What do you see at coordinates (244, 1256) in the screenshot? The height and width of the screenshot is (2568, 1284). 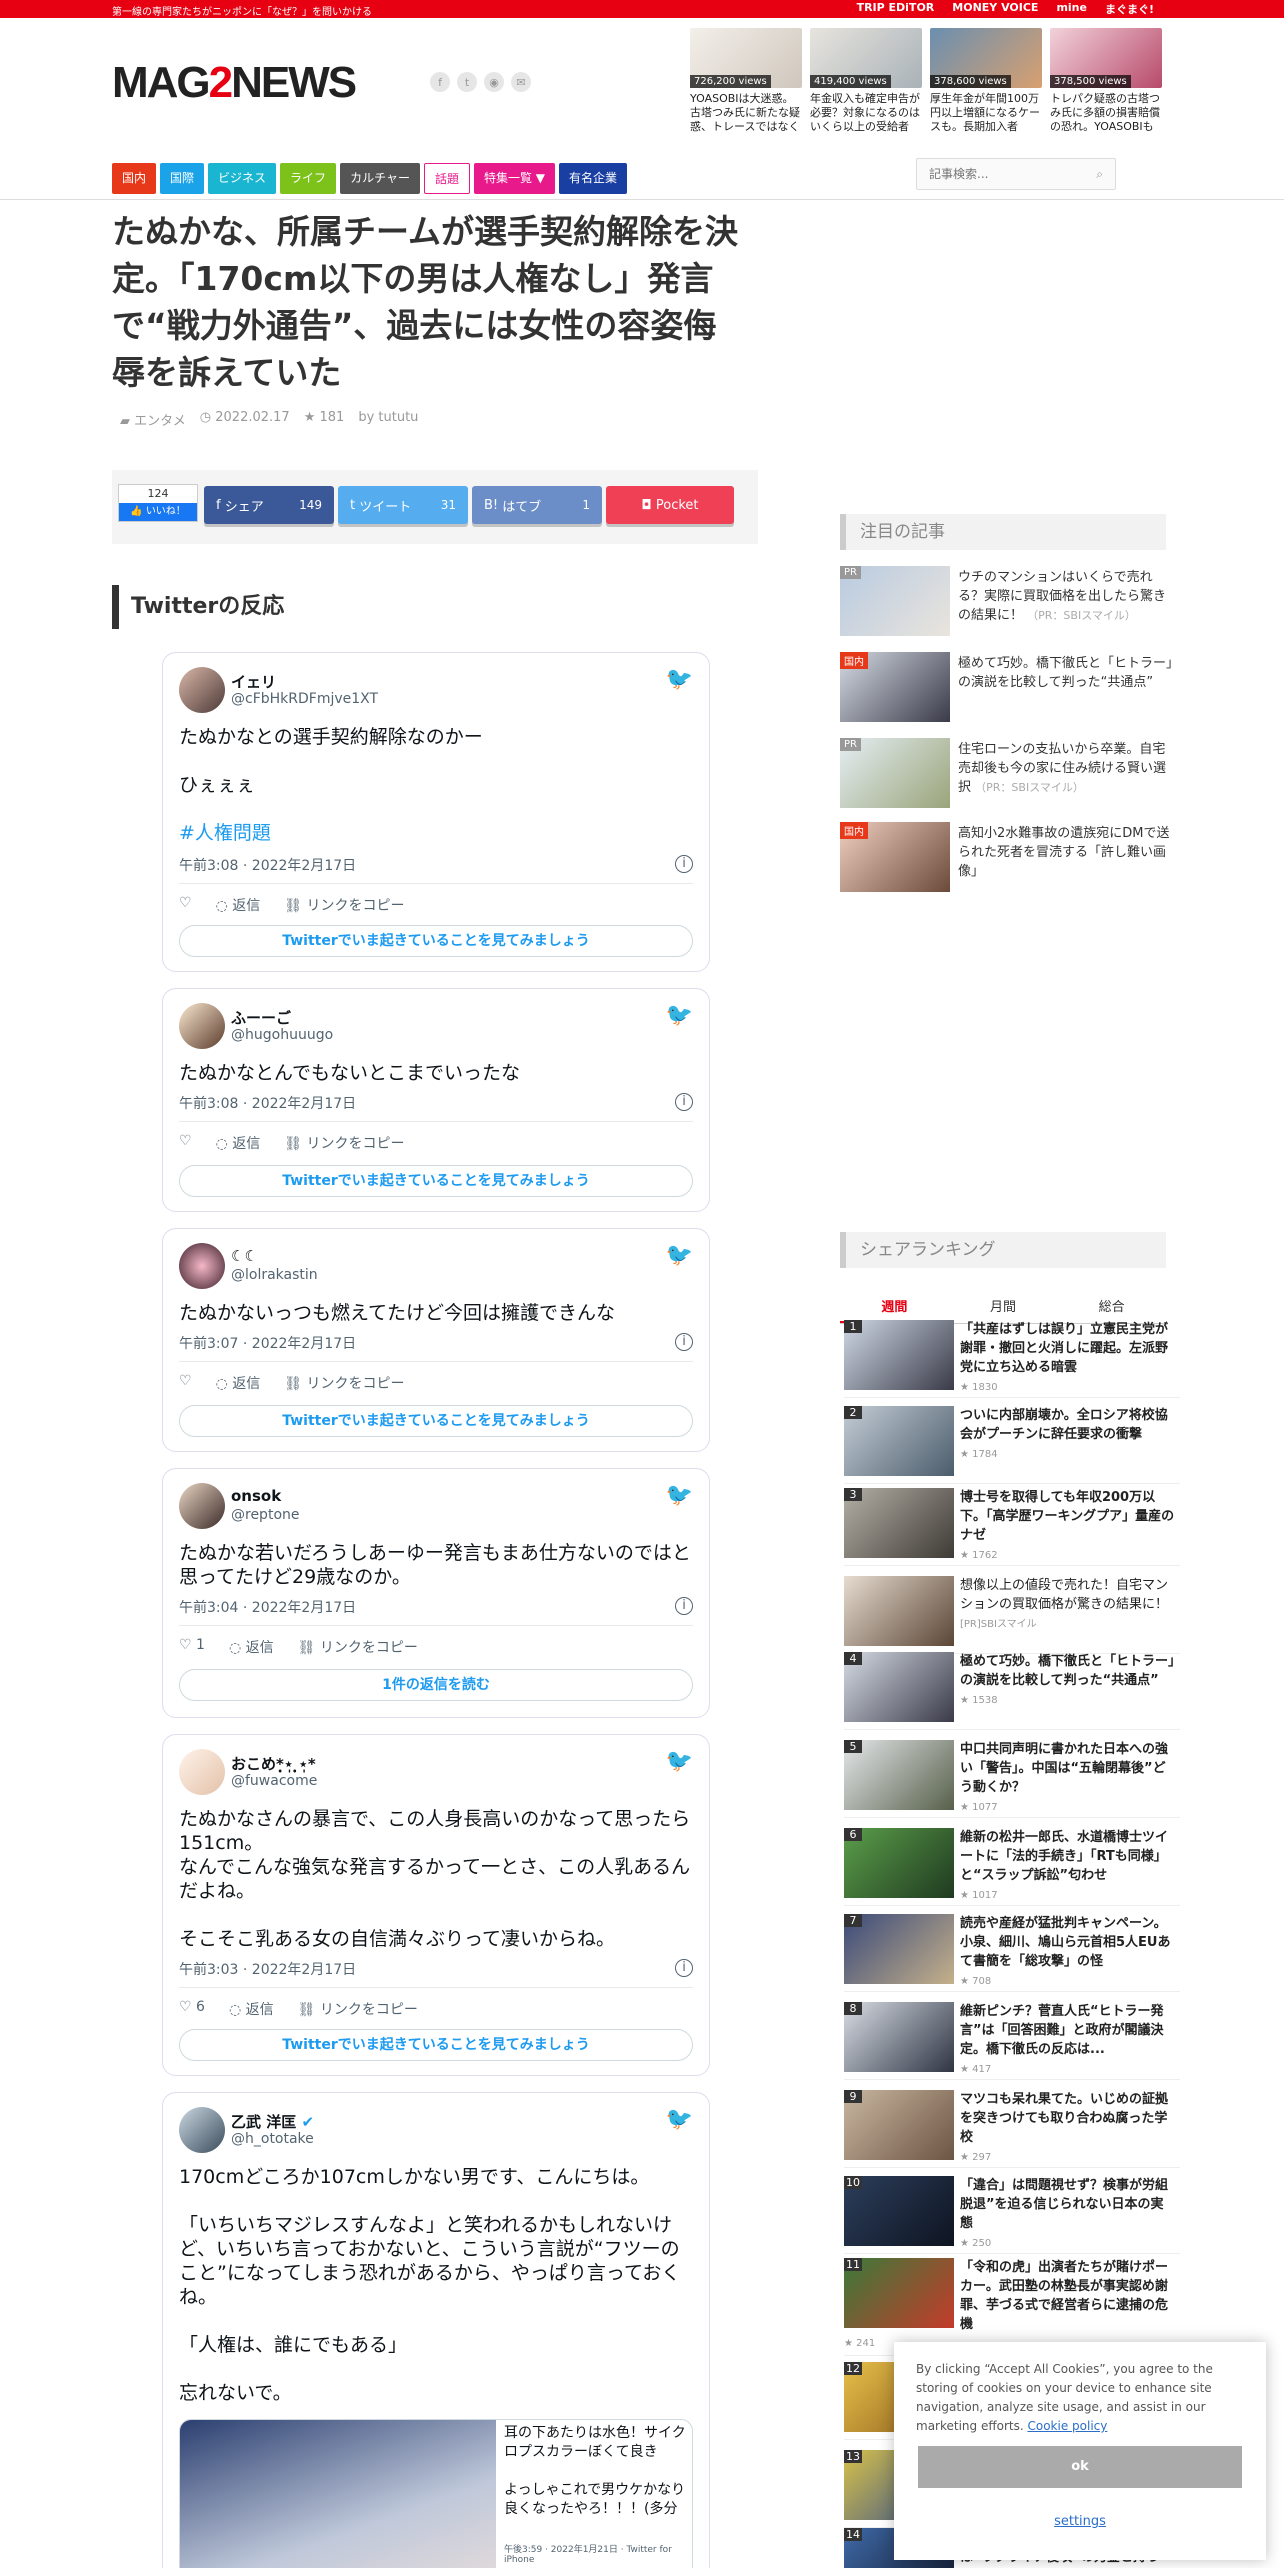 I see `tweet-author-name: ☾☾` at bounding box center [244, 1256].